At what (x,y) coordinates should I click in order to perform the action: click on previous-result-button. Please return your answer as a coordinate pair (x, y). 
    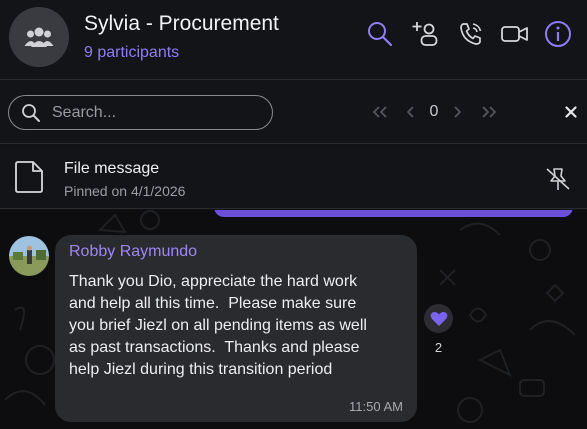
    Looking at the image, I should click on (411, 112).